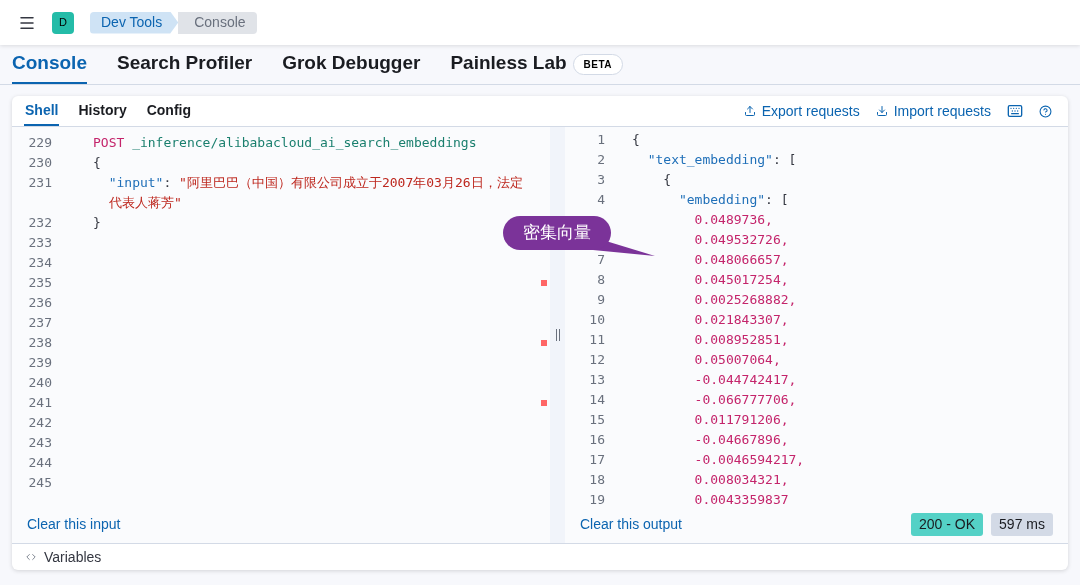 This screenshot has height=585, width=1080. Describe the element at coordinates (600, 280) in the screenshot. I see `line-number: 8` at that location.